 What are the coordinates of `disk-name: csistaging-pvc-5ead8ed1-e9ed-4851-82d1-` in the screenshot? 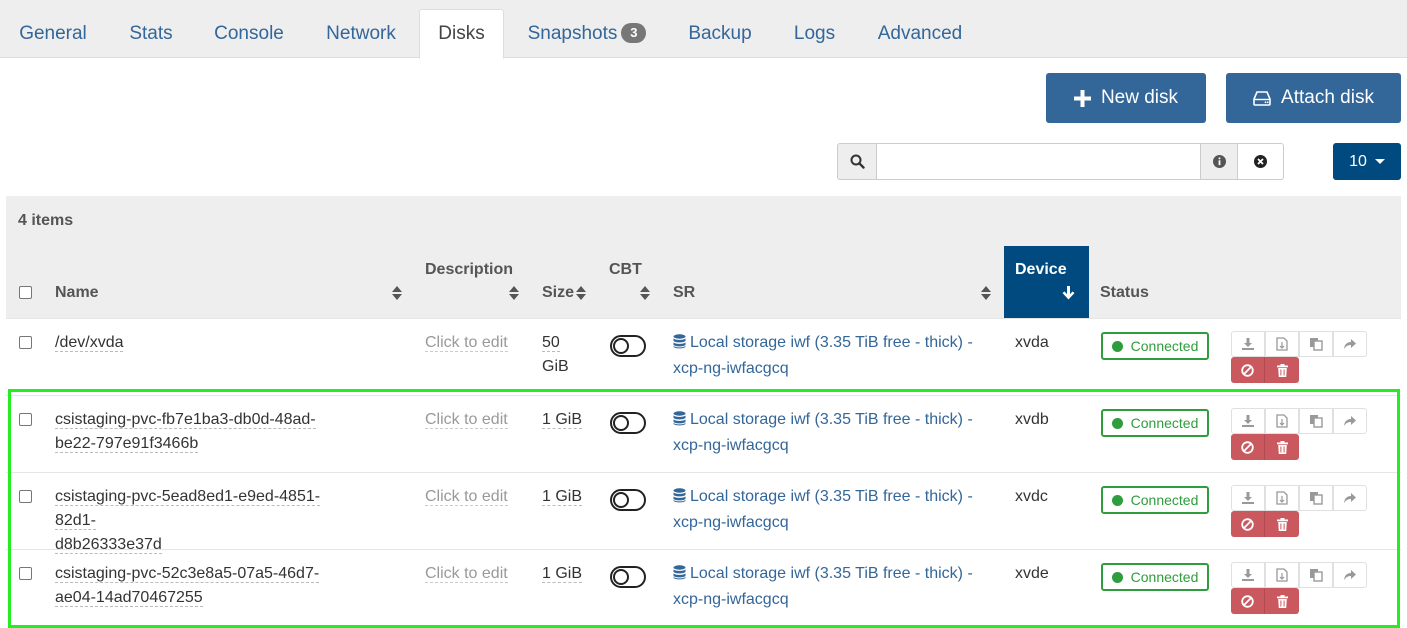 It's located at (188, 509).